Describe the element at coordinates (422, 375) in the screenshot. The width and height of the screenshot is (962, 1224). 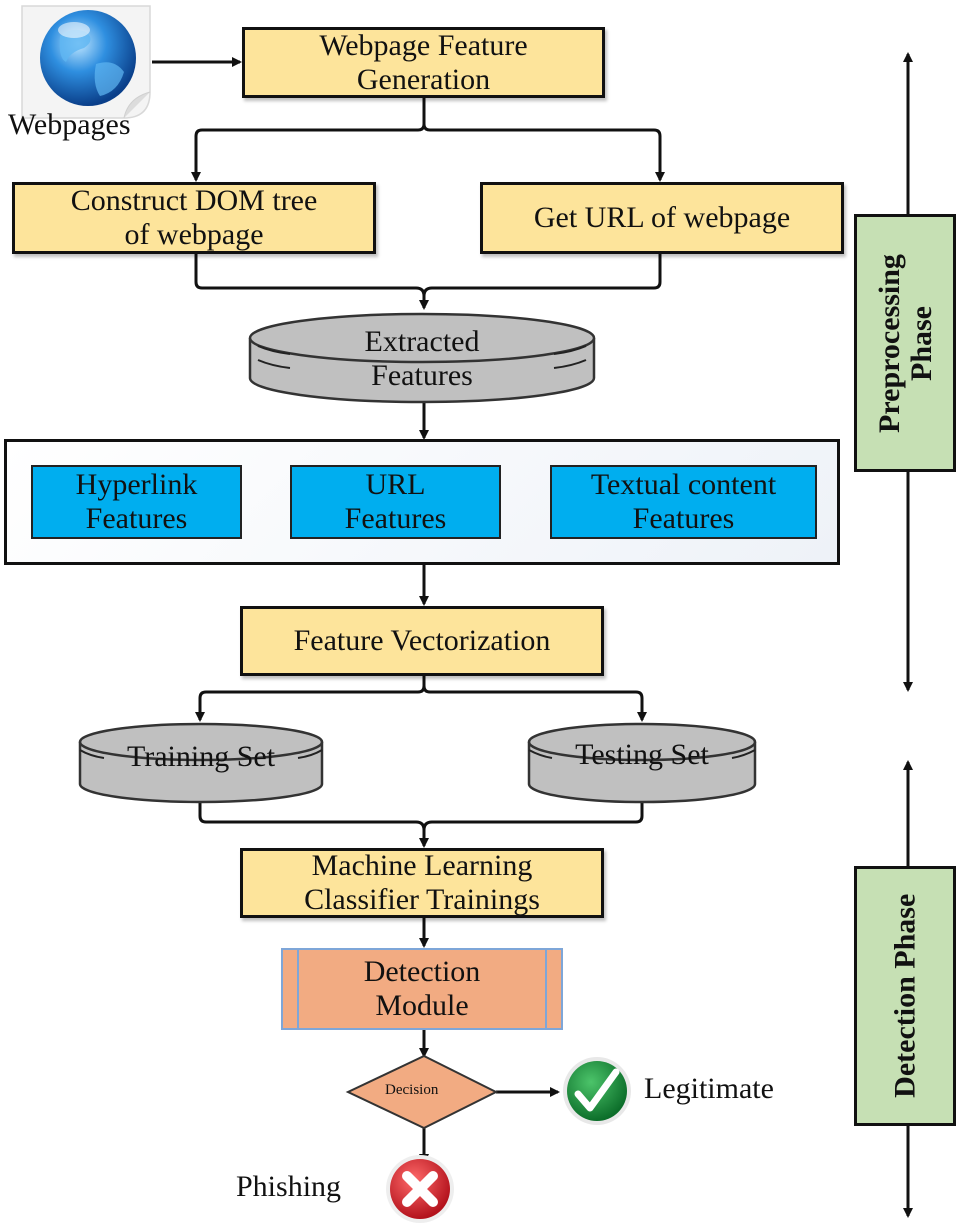
I see `extracted-features-line2: Features` at that location.